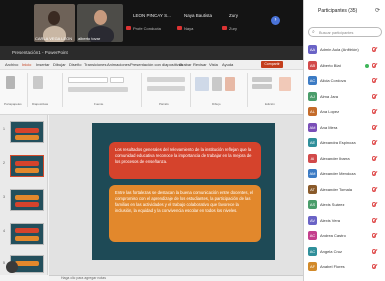 The height and width of the screenshot is (281, 385). I want to click on font-size-box, so click(117, 80).